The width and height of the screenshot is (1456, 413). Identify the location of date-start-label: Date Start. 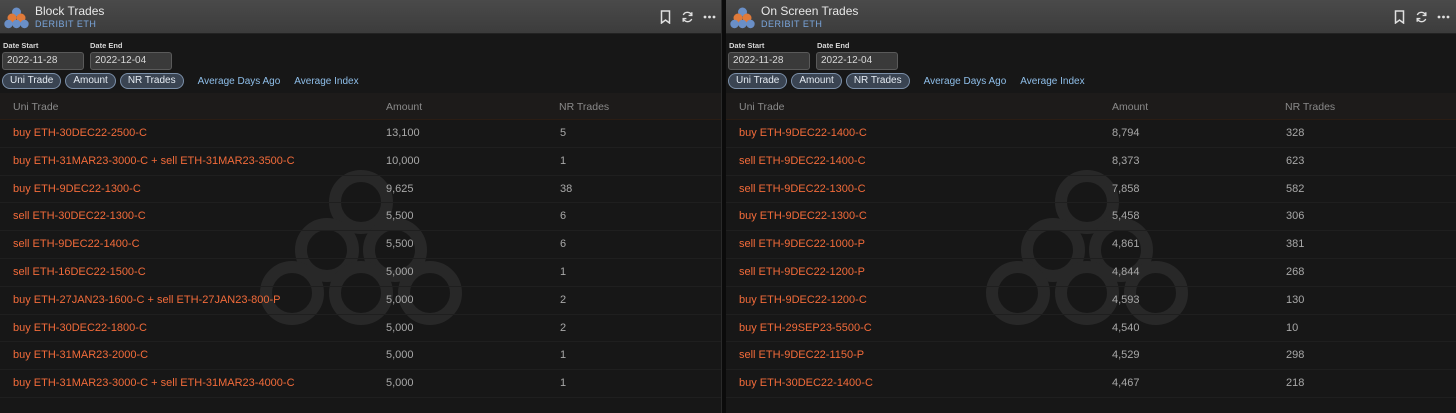
(747, 45).